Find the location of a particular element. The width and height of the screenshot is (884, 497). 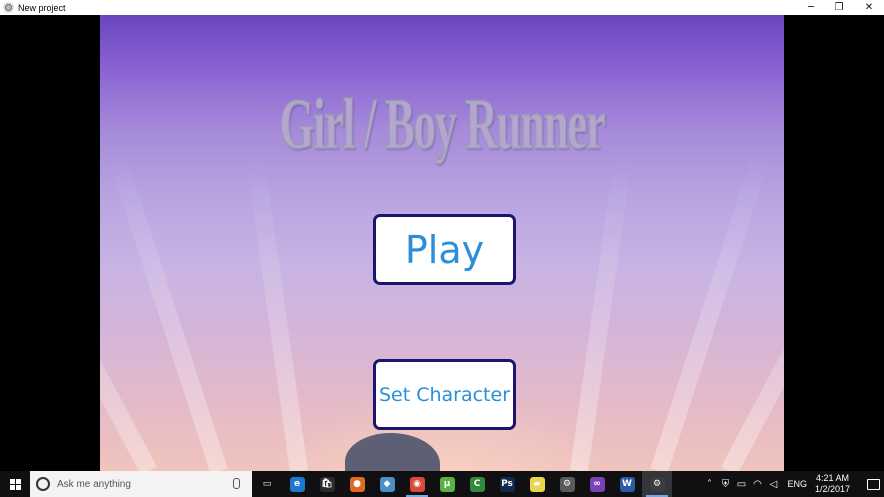

taskbar-app-button: ∞ is located at coordinates (597, 484).